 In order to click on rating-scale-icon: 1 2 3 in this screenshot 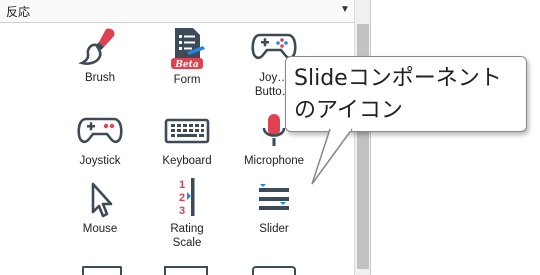, I will do `click(187, 197)`.